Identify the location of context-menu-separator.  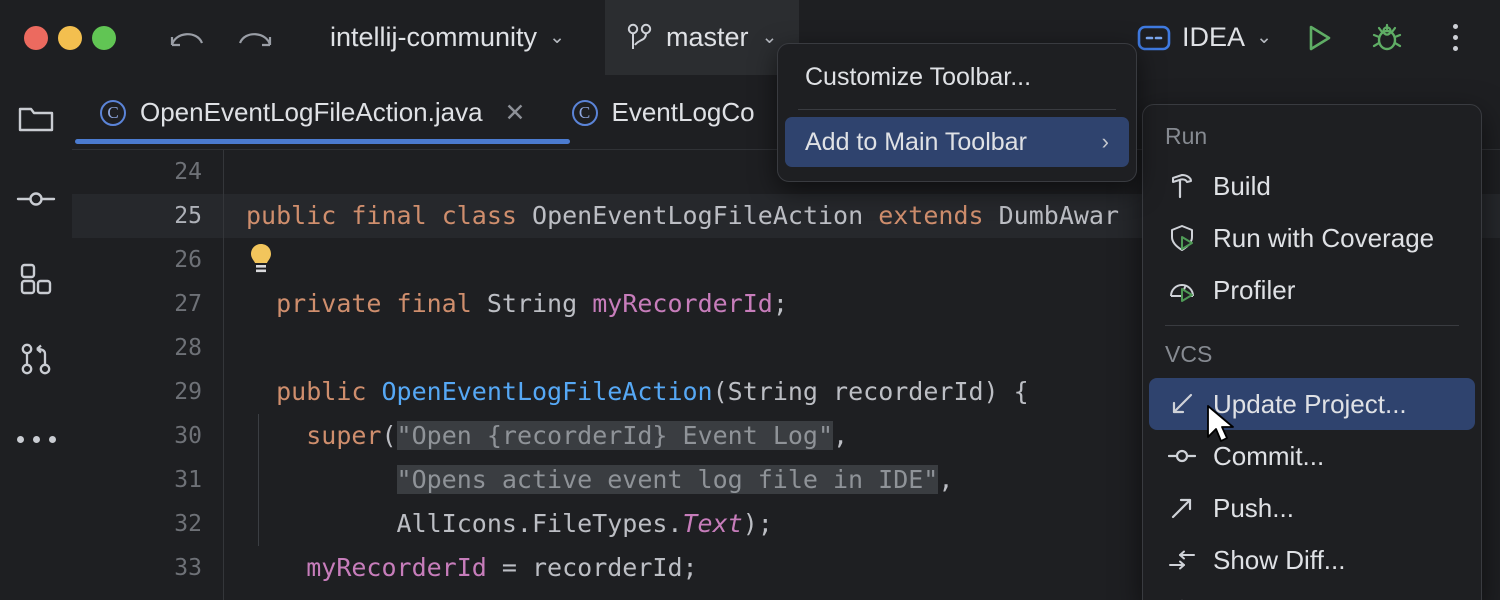
(957, 109).